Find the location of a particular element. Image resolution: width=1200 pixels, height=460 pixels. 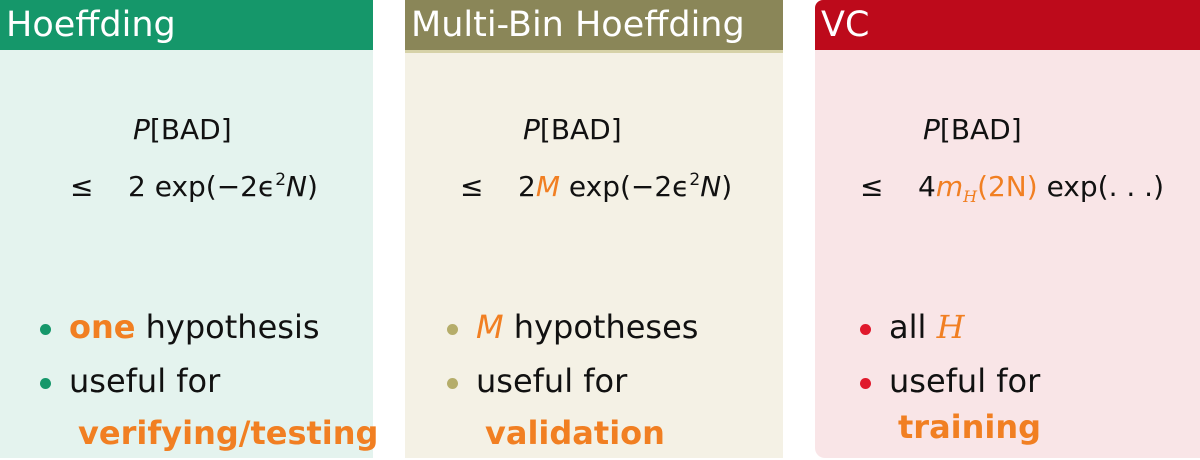

multibin-title: Multi-Bin Hoeffding is located at coordinates (594, 25).